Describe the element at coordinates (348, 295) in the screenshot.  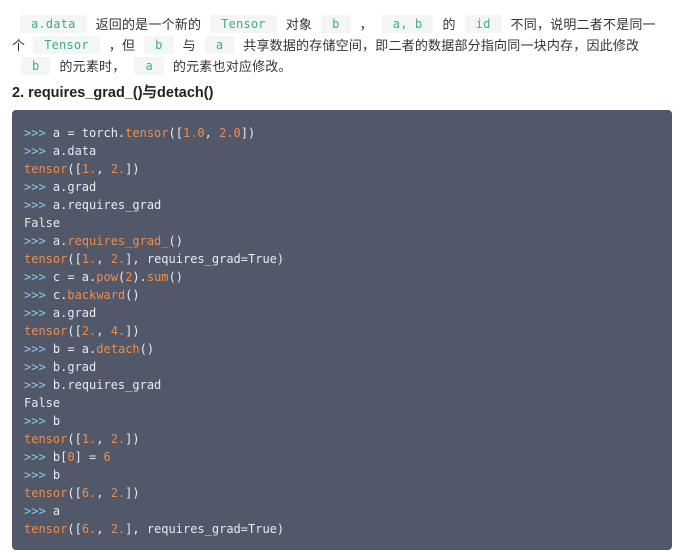
I see `code-line: >>> c.backward()` at that location.